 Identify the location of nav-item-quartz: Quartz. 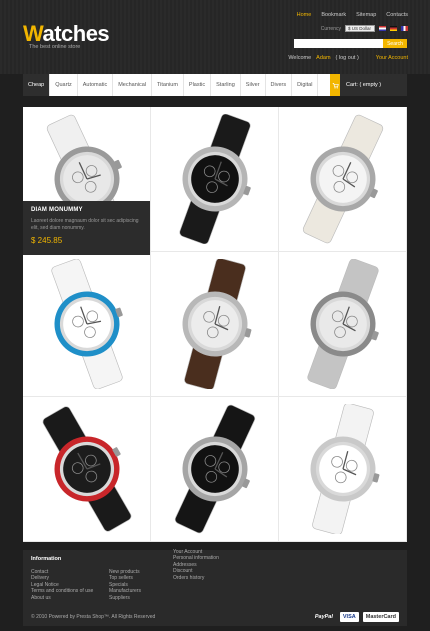
(64, 85).